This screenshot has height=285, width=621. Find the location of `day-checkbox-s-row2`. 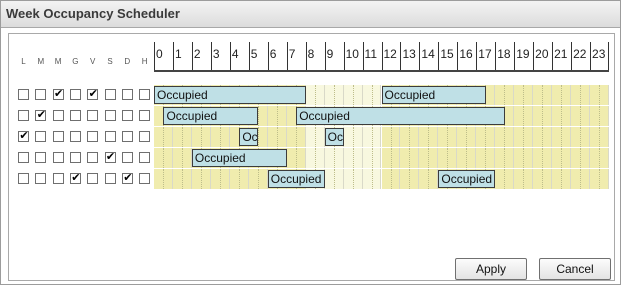

day-checkbox-s-row2 is located at coordinates (110, 115).